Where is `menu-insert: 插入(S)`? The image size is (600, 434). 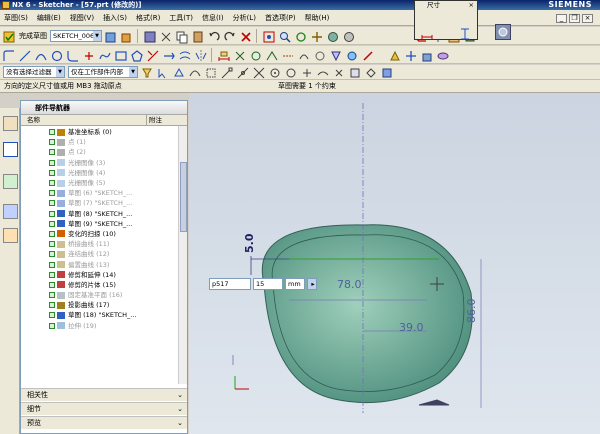
menu-insert: 插入(S) is located at coordinates (115, 18).